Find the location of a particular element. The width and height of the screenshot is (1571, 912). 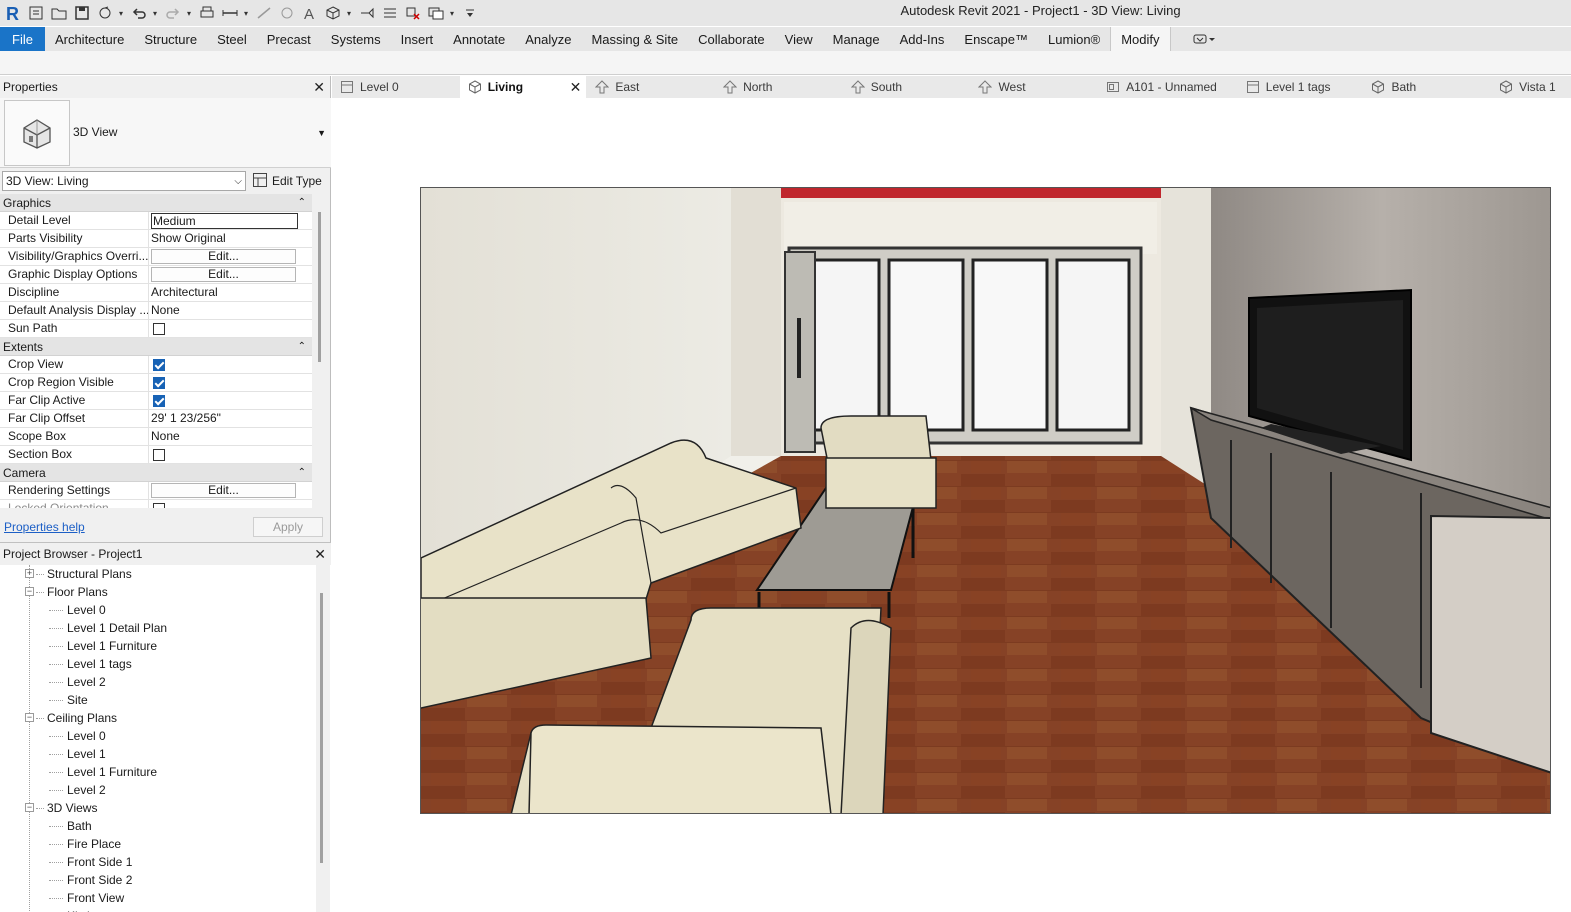

instance-selector: 3D View: Living ⌵ is located at coordinates (124, 181).